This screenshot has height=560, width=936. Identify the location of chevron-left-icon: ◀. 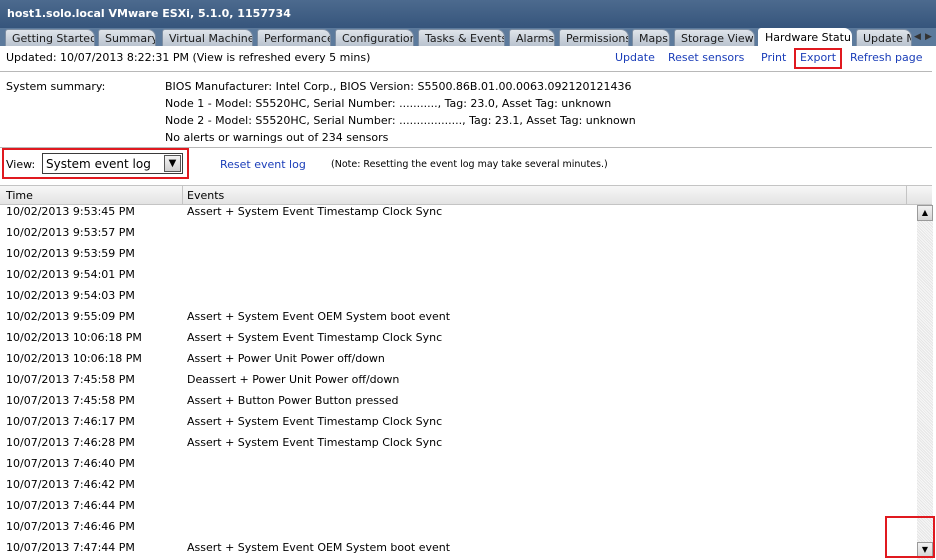
(917, 37).